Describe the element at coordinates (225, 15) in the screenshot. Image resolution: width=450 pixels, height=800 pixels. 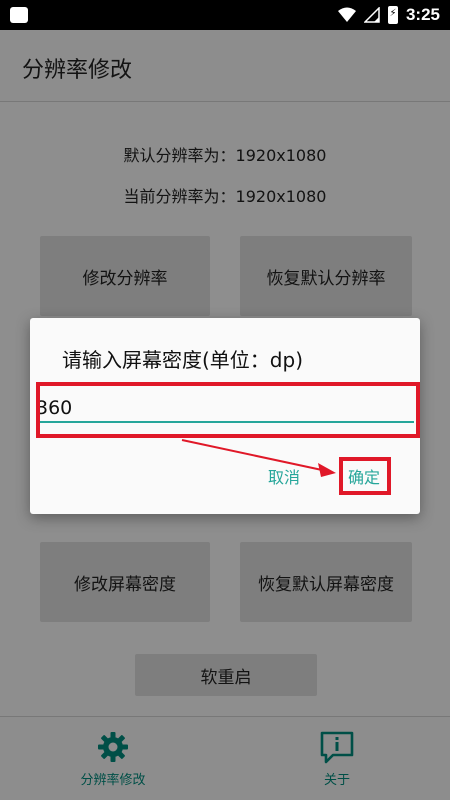
I see `status-bar: 3:25` at that location.